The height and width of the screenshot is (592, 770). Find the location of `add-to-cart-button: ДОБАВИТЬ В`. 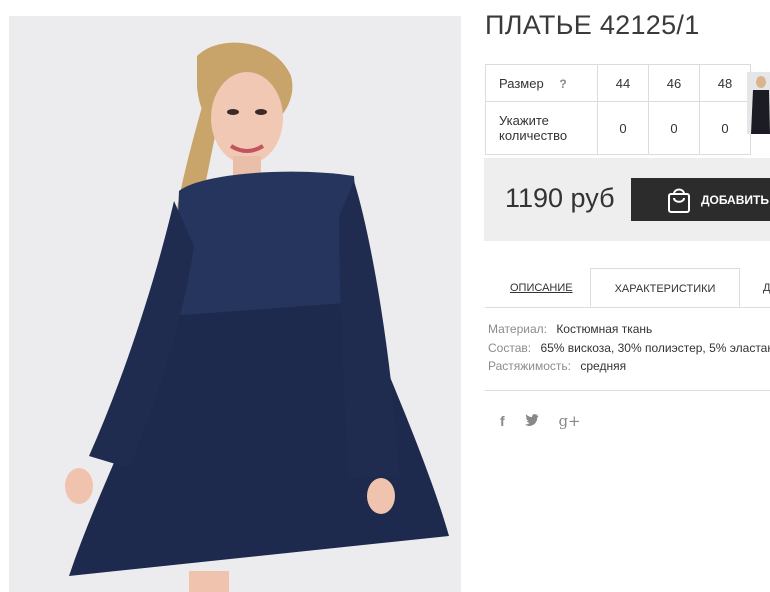

add-to-cart-button: ДОБАВИТЬ В is located at coordinates (700, 199).